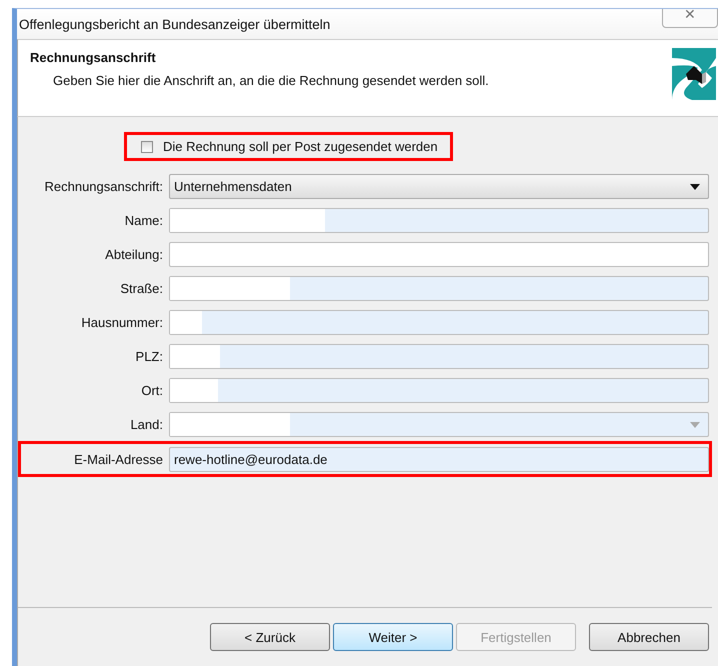 This screenshot has width=718, height=666. Describe the element at coordinates (144, 220) in the screenshot. I see `field-label: Name:` at that location.